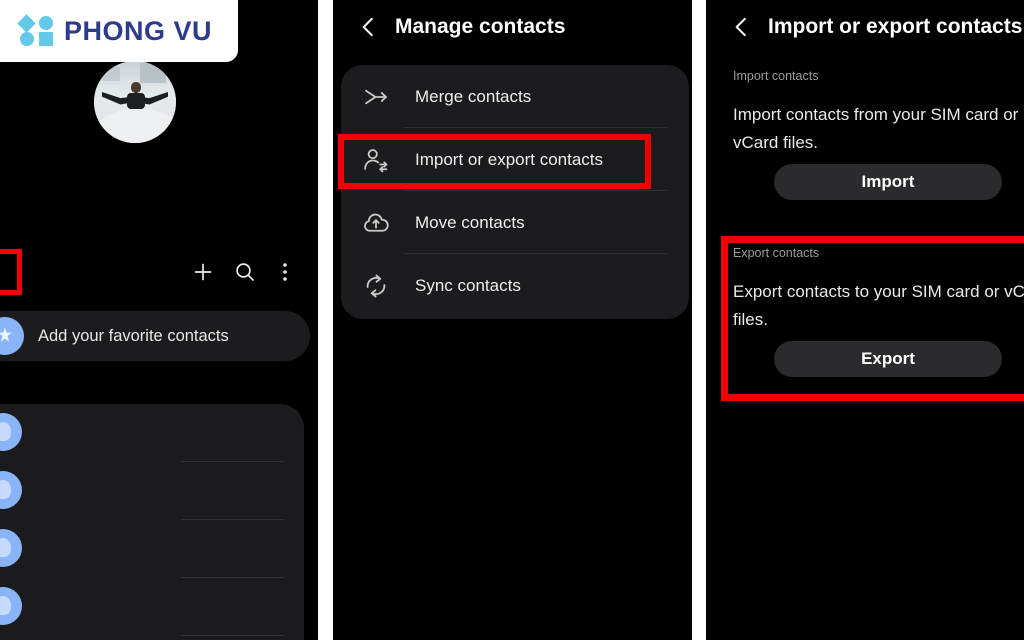 The image size is (1024, 640). I want to click on cloud-upload-icon, so click(376, 223).